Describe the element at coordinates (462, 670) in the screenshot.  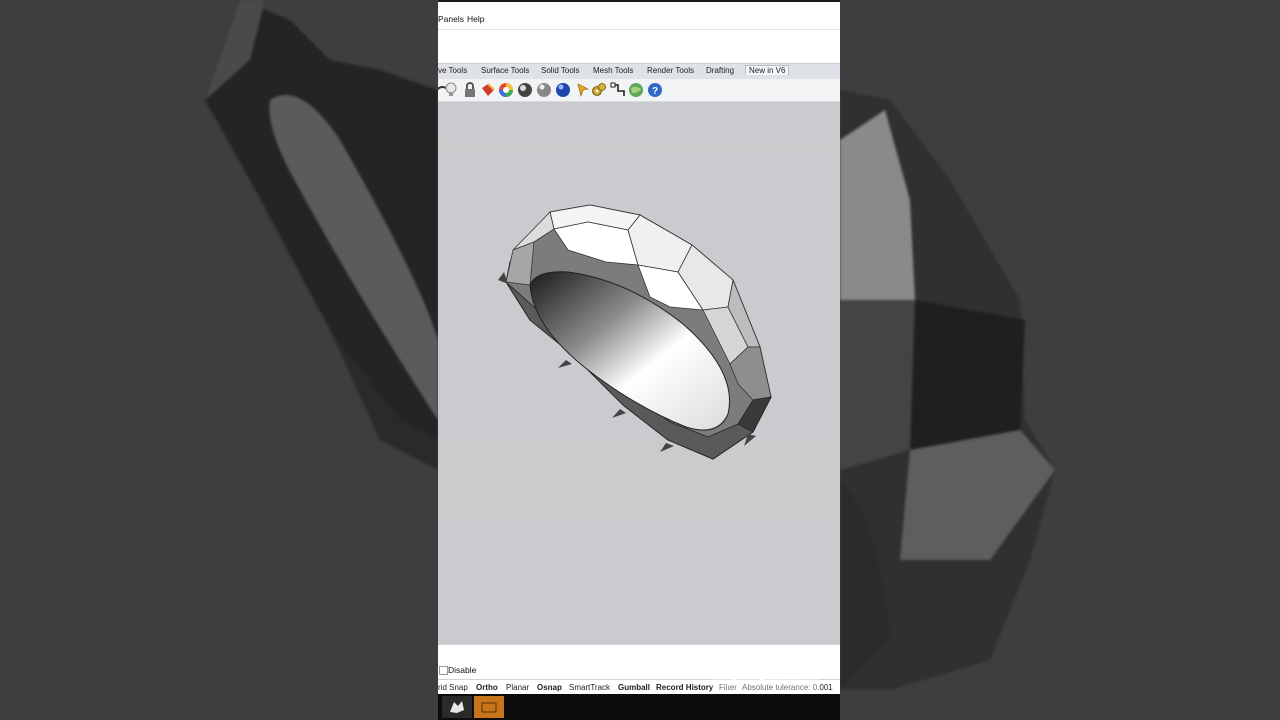
I see `disable-label: Disable` at that location.